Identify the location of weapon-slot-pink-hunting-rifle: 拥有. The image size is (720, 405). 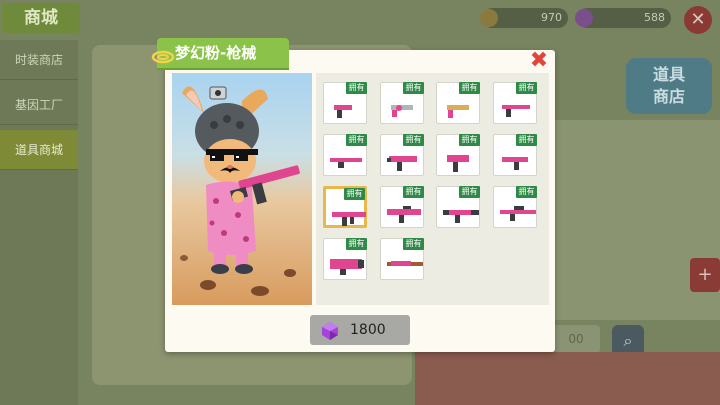
(402, 259).